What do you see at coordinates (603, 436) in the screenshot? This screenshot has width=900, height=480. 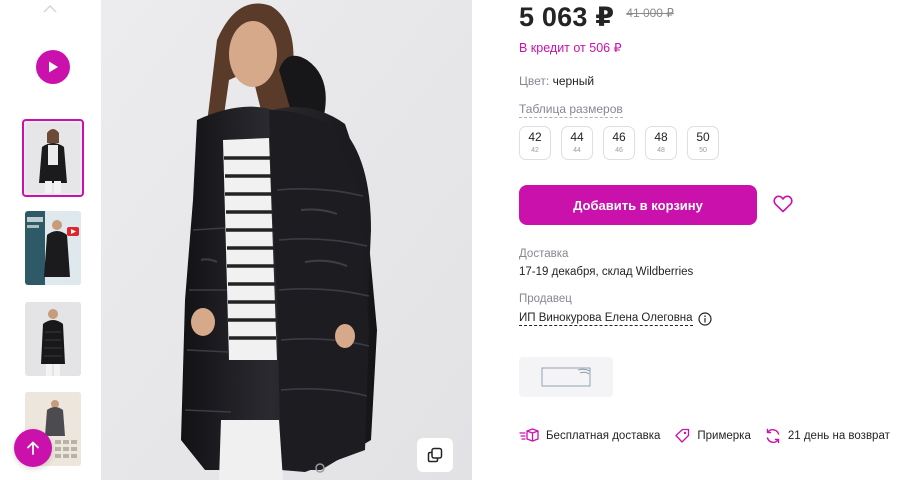 I see `perk-label: Бесплатная доставка` at bounding box center [603, 436].